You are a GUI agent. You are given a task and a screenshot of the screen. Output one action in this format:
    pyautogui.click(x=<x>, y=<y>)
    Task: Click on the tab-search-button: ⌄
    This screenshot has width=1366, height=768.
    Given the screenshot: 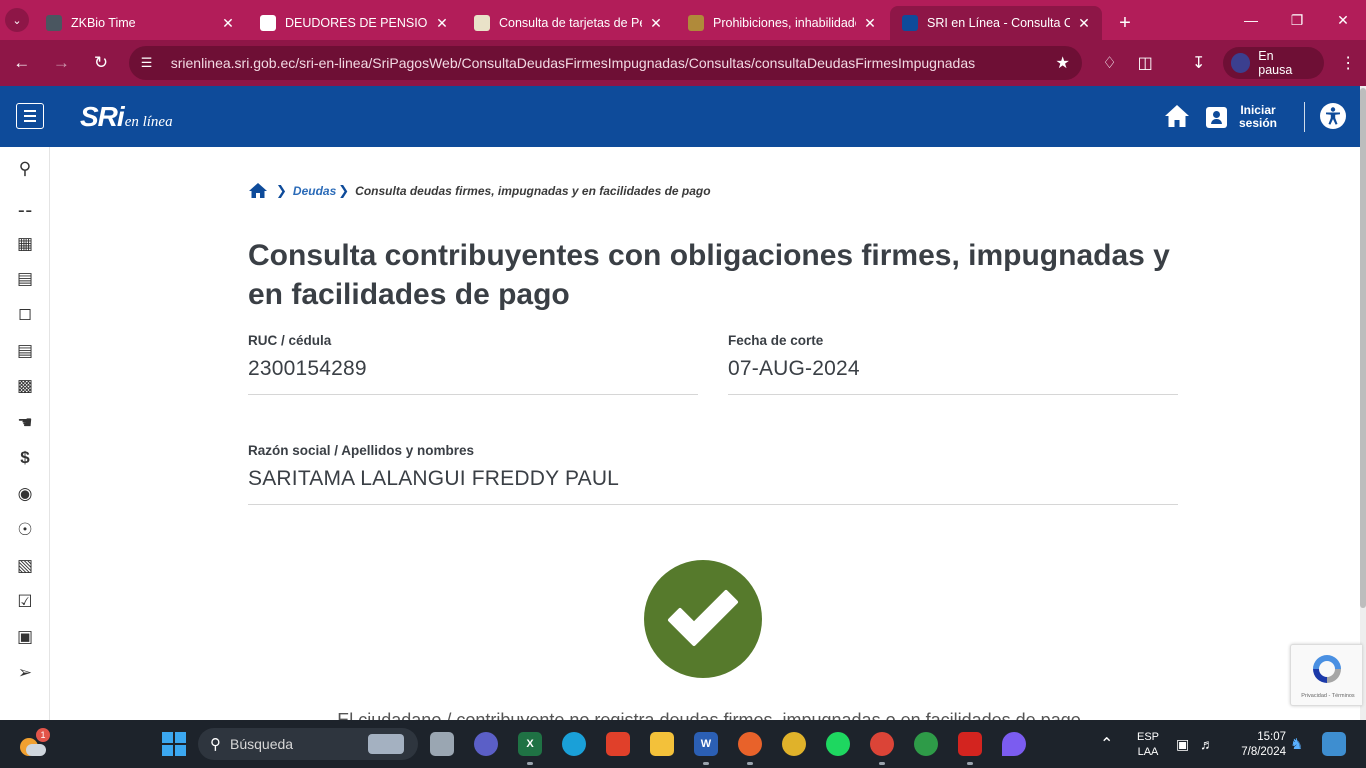 What is the action you would take?
    pyautogui.click(x=17, y=20)
    